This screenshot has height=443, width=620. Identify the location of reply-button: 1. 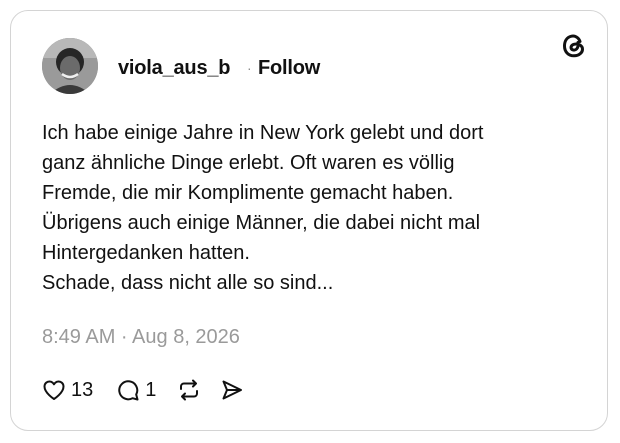
(135, 390).